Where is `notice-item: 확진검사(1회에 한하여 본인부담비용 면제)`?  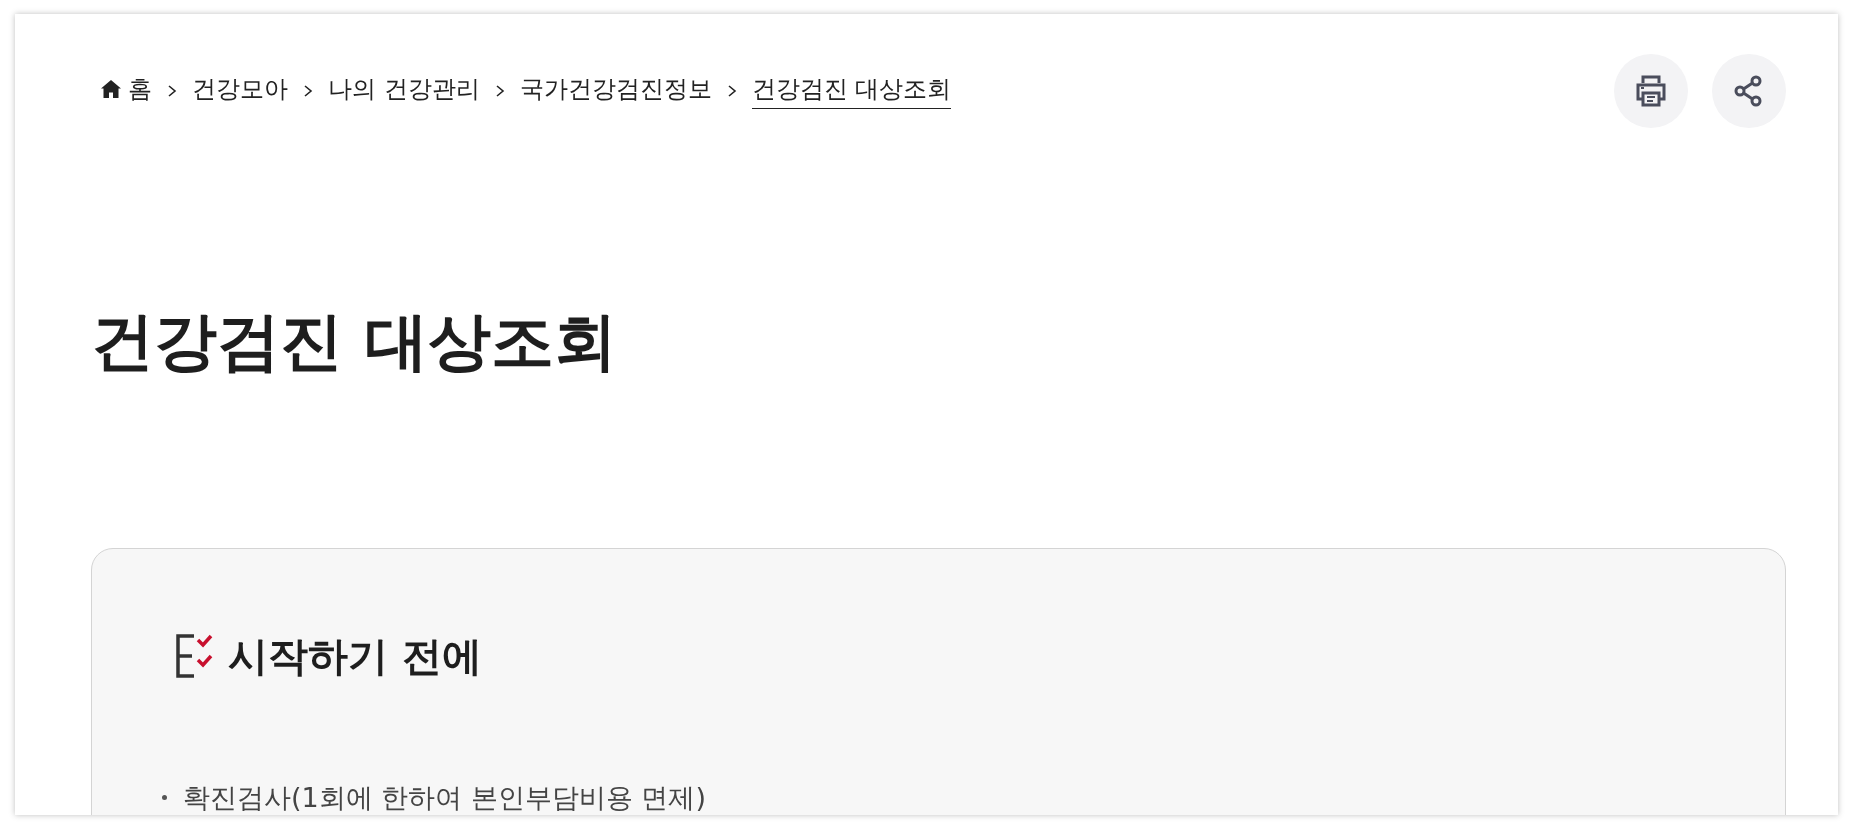
notice-item: 확진검사(1회에 한하여 본인부담비용 면제) is located at coordinates (444, 797).